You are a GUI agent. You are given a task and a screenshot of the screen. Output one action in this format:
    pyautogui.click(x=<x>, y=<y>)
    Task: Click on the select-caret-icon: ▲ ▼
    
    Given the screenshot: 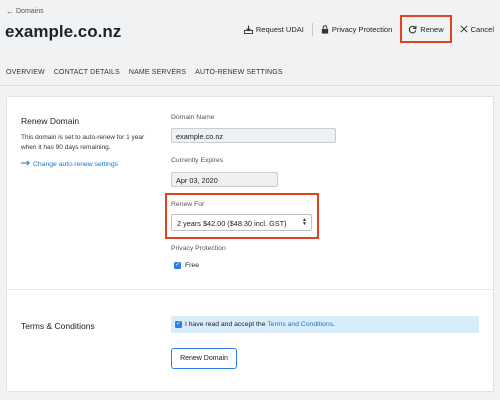 What is the action you would take?
    pyautogui.click(x=304, y=222)
    